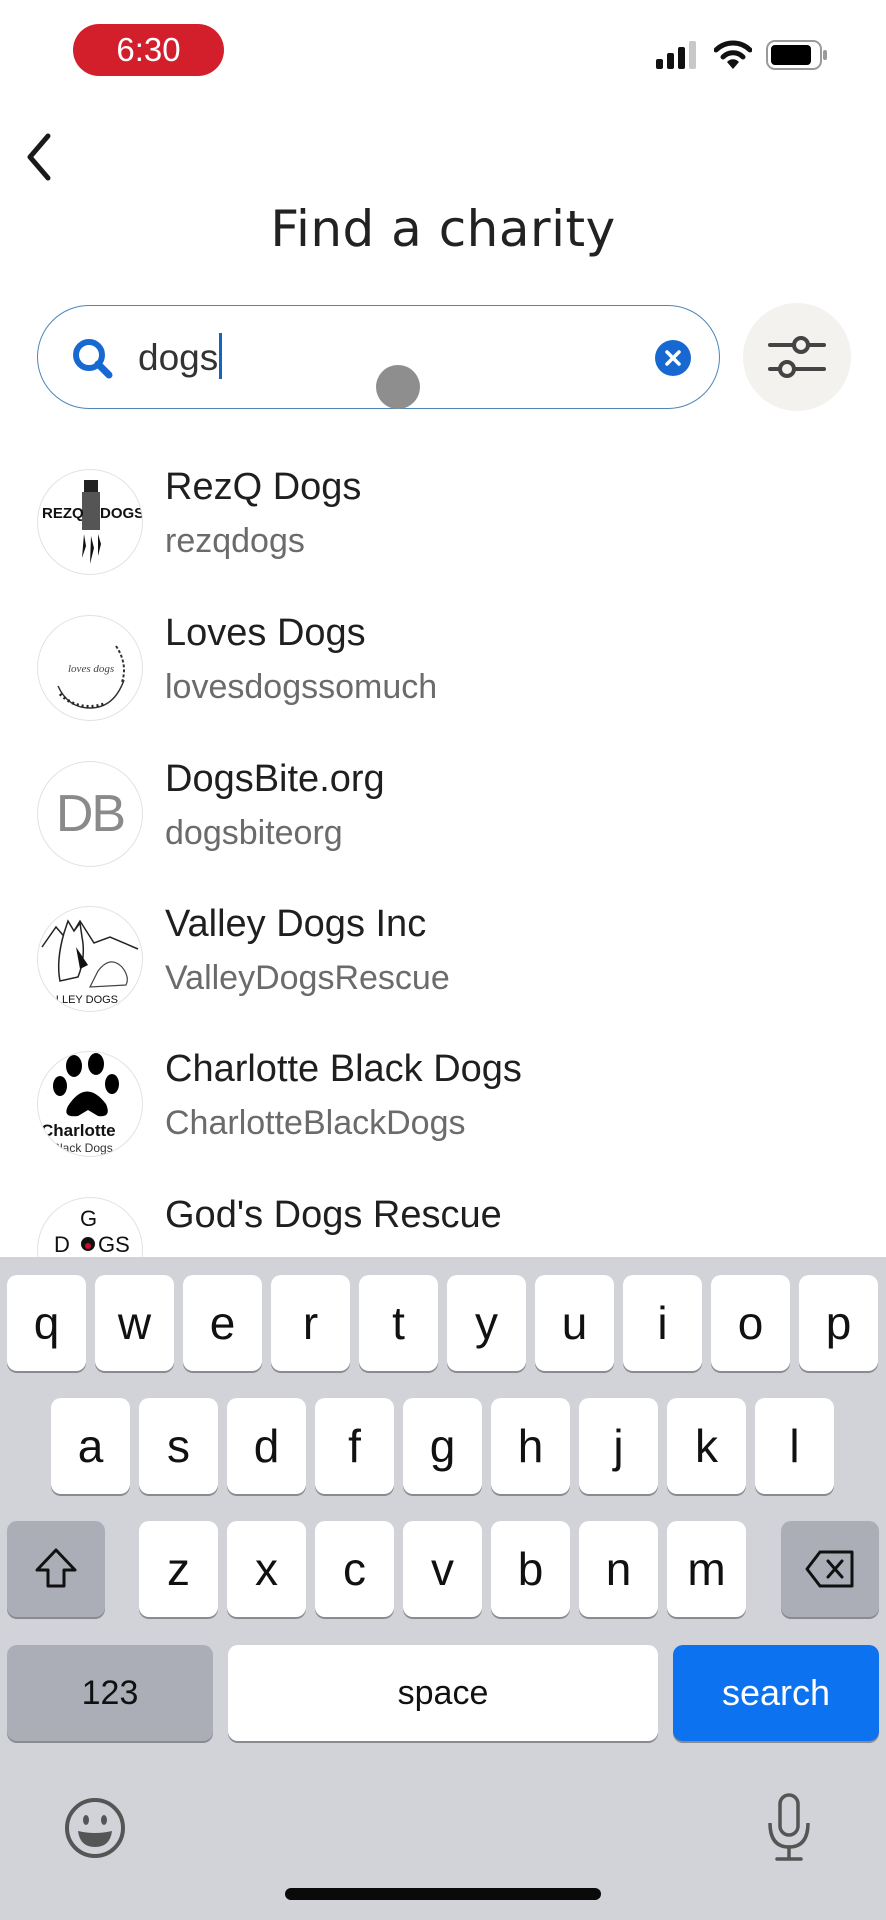  What do you see at coordinates (750, 1323) in the screenshot?
I see `key-o: o` at bounding box center [750, 1323].